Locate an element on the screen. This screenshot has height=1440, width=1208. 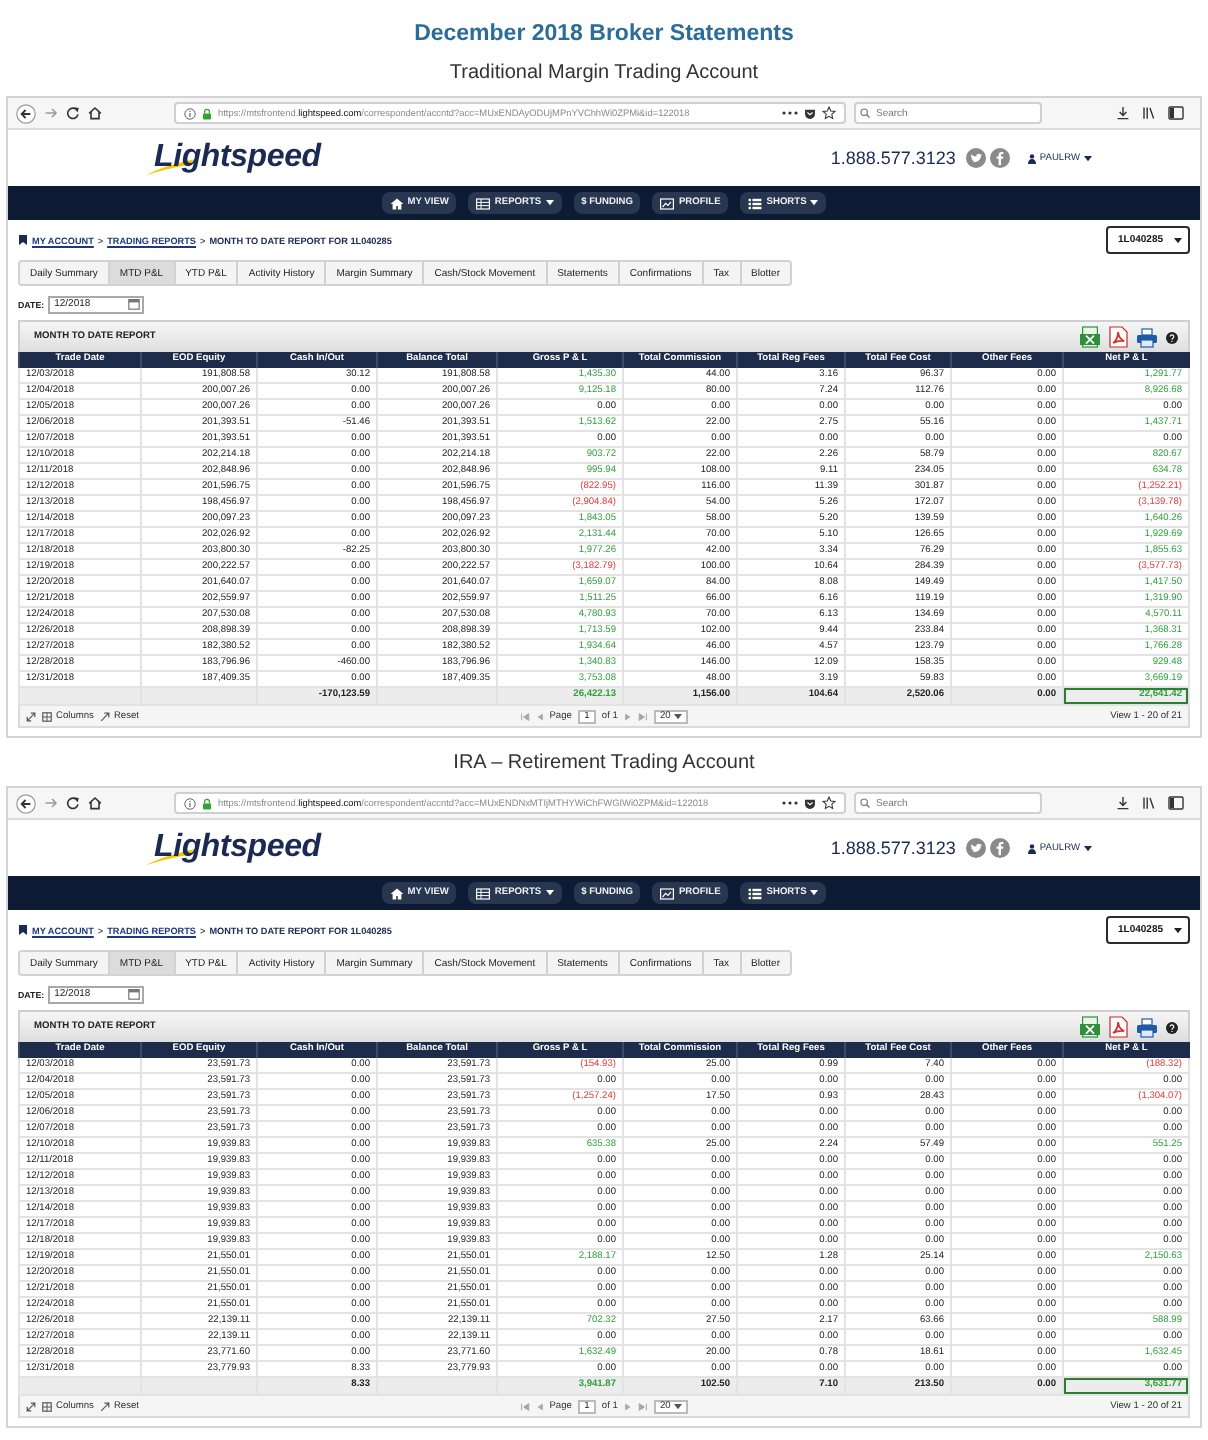
account-heading: IRA – Retirement Trading Account is located at coordinates (604, 764).